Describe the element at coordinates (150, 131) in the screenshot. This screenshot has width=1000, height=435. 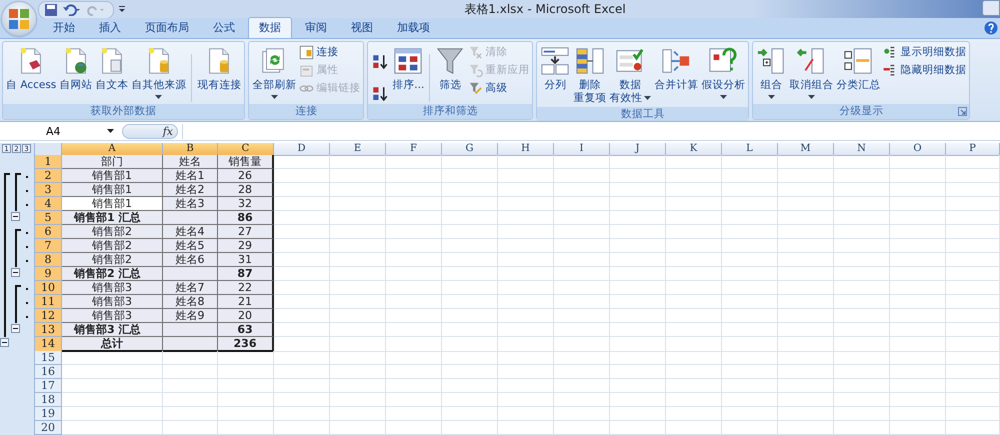
I see `insert-function-button: fx` at that location.